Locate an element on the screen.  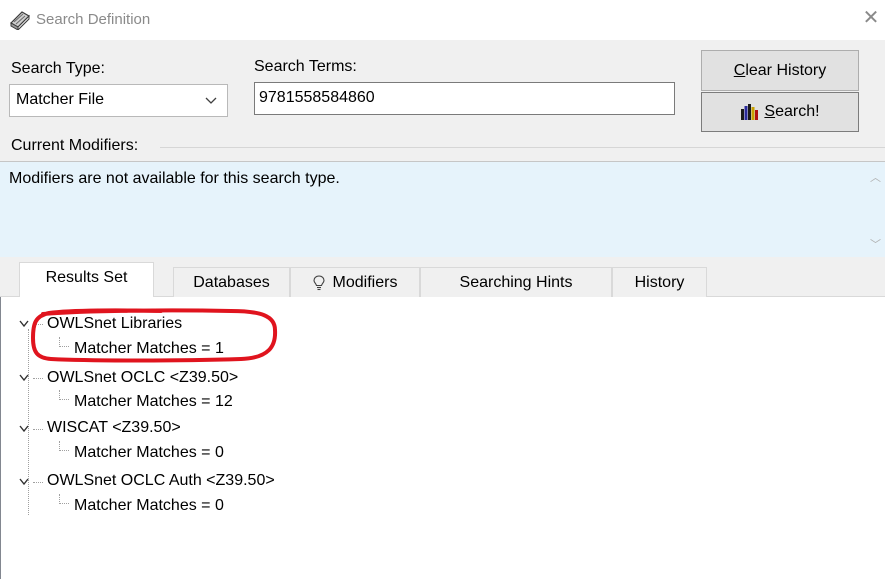
search-label: Search! is located at coordinates (792, 111).